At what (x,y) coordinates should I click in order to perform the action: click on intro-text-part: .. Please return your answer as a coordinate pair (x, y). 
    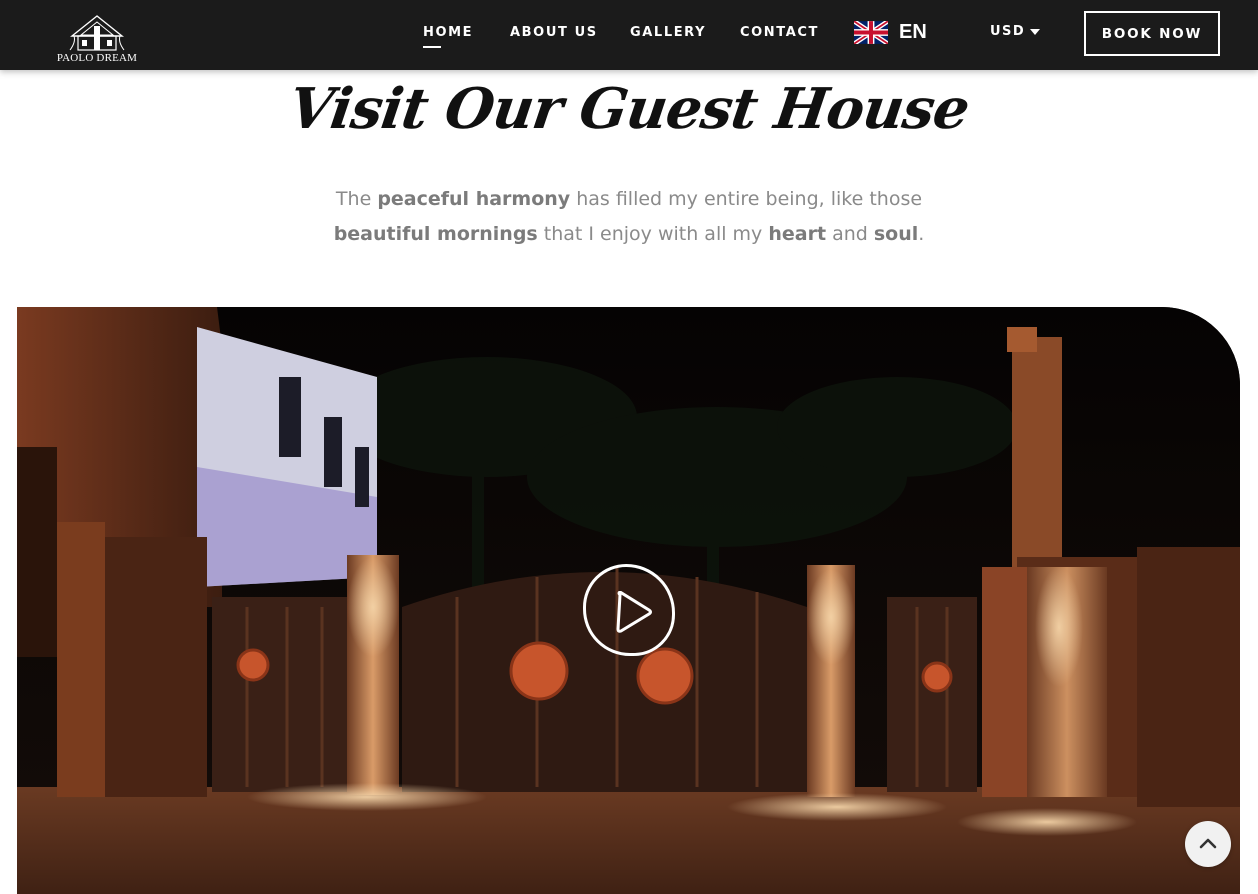
    Looking at the image, I should click on (921, 234).